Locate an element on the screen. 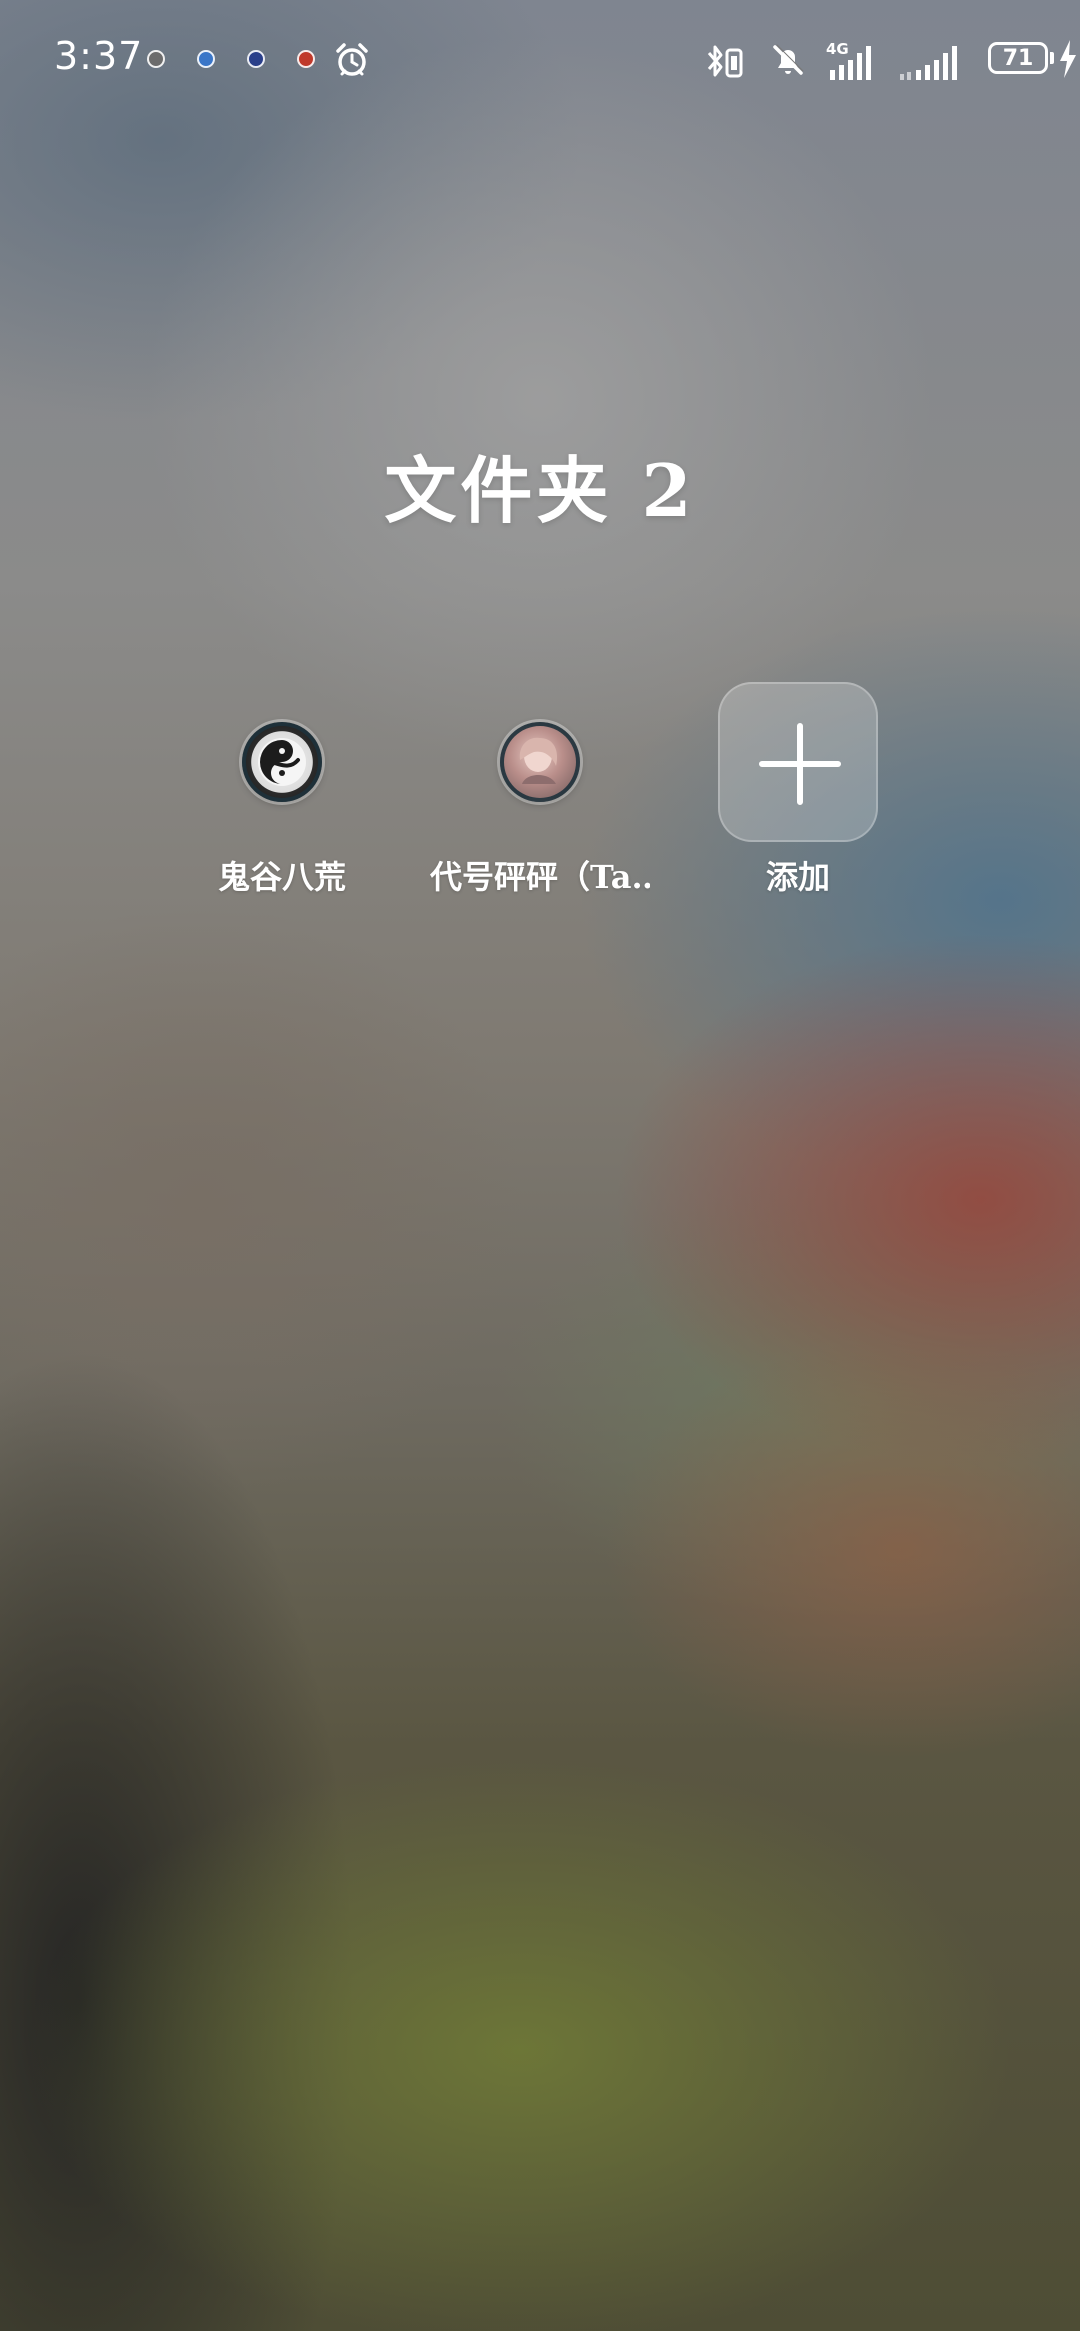 Image resolution: width=1080 pixels, height=2331 pixels. guigu-bahuang-app-icon is located at coordinates (282, 762).